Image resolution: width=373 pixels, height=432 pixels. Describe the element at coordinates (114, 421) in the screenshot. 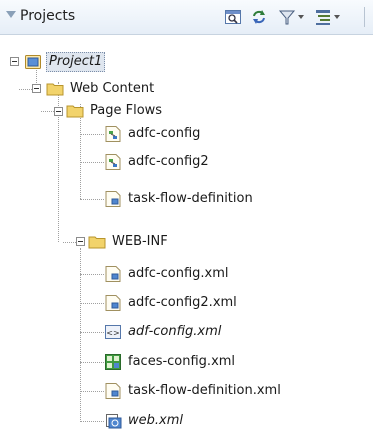

I see `web-xml-icon` at that location.